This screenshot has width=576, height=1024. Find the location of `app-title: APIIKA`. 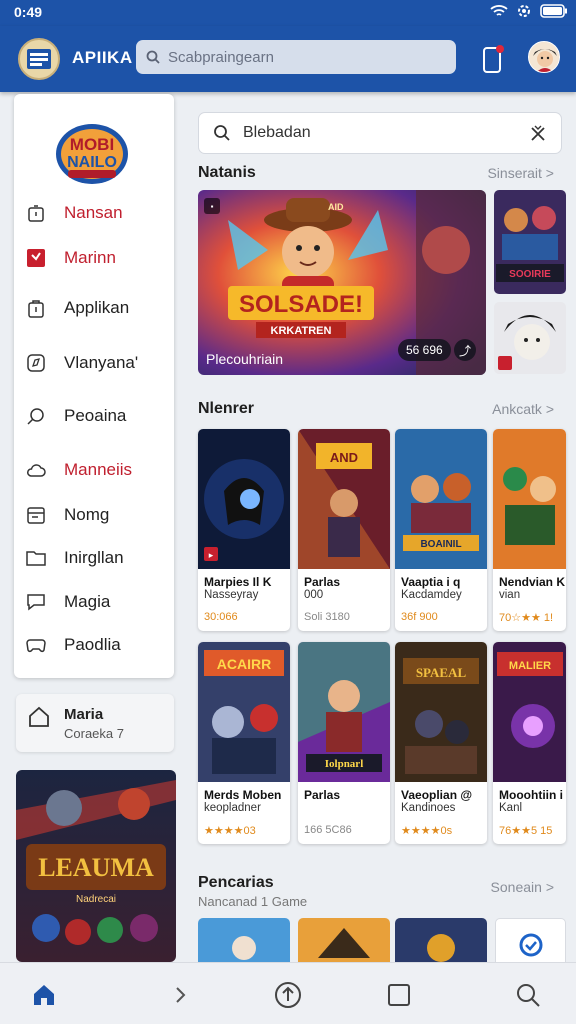

app-title: APIIKA is located at coordinates (102, 57).